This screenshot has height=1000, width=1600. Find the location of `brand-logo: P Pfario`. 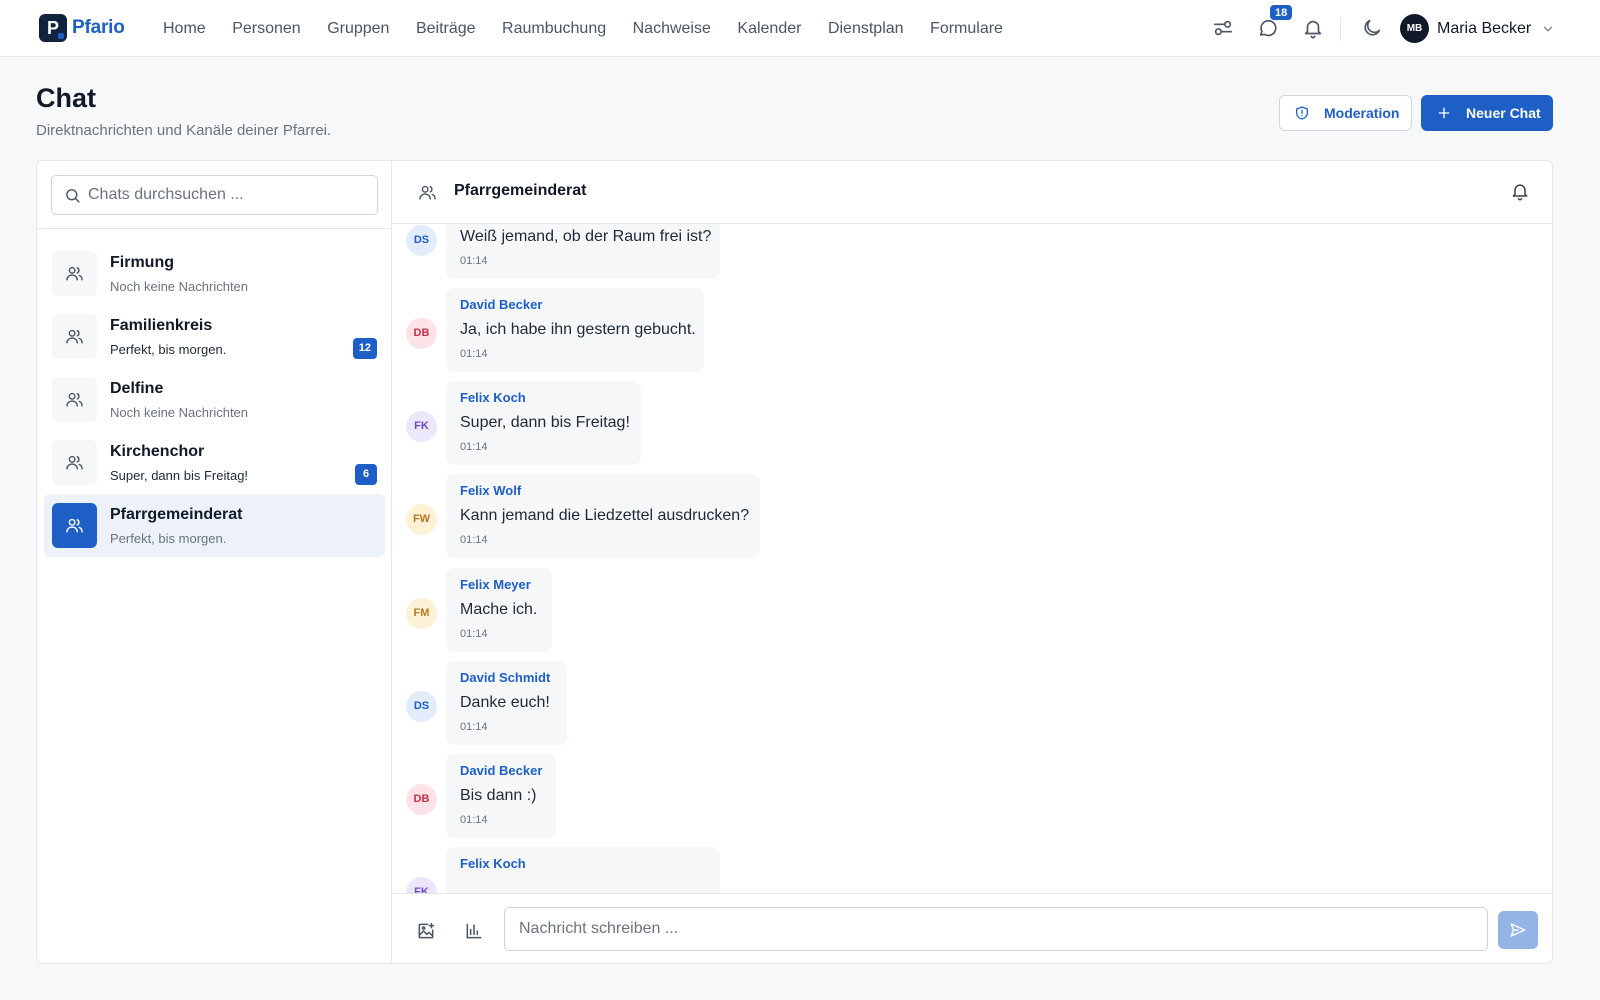

brand-logo: P Pfario is located at coordinates (82, 28).